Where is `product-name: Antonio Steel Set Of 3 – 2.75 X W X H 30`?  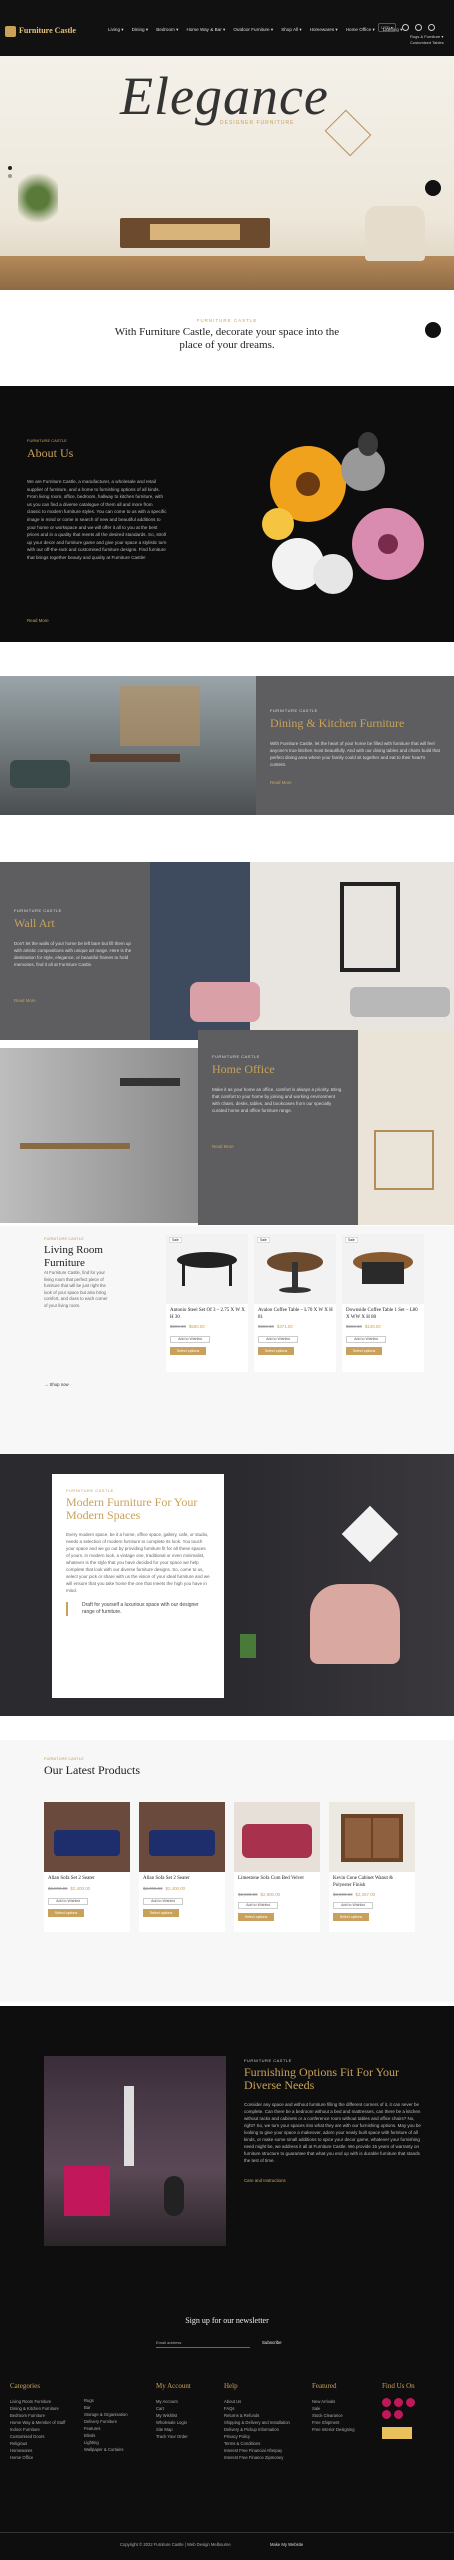 product-name: Antonio Steel Set Of 3 – 2.75 X W X H 30 is located at coordinates (208, 1314).